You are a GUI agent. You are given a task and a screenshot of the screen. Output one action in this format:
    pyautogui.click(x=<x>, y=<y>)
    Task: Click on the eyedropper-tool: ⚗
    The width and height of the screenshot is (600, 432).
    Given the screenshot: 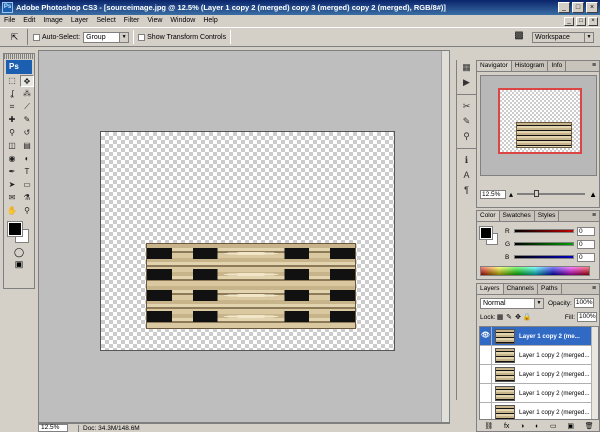 What is the action you would take?
    pyautogui.click(x=27, y=198)
    